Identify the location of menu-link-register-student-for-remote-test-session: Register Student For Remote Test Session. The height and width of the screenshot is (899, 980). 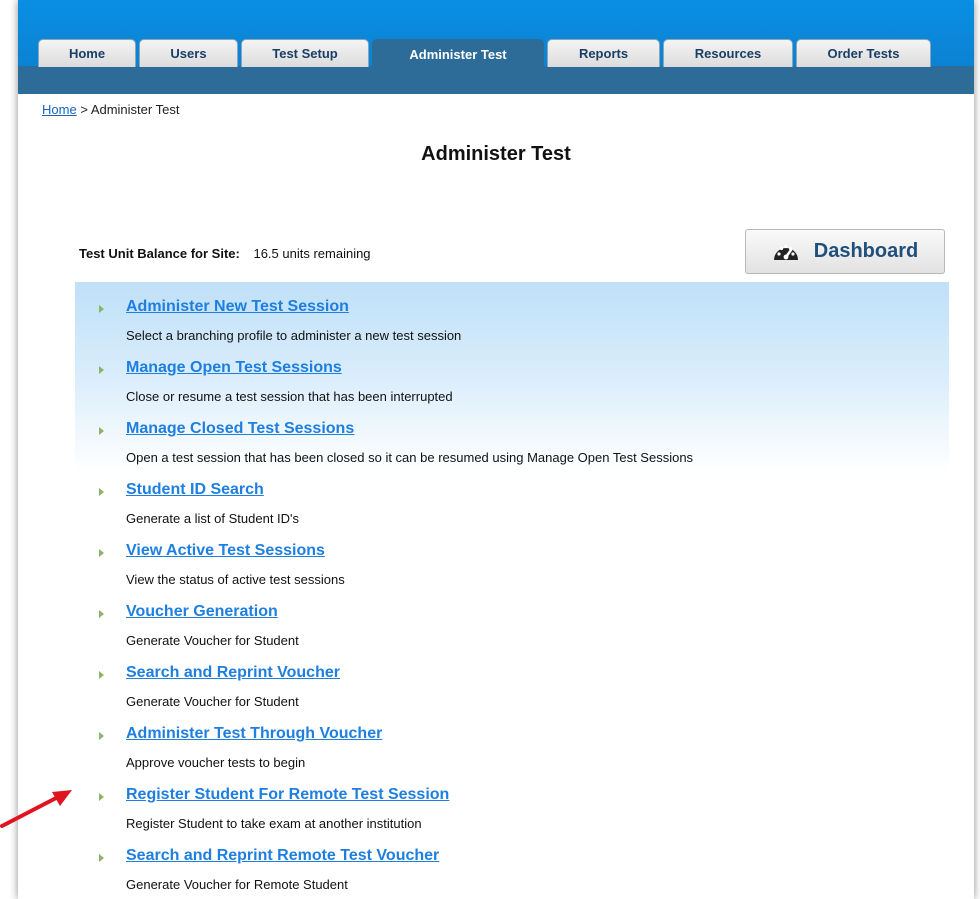
(287, 795).